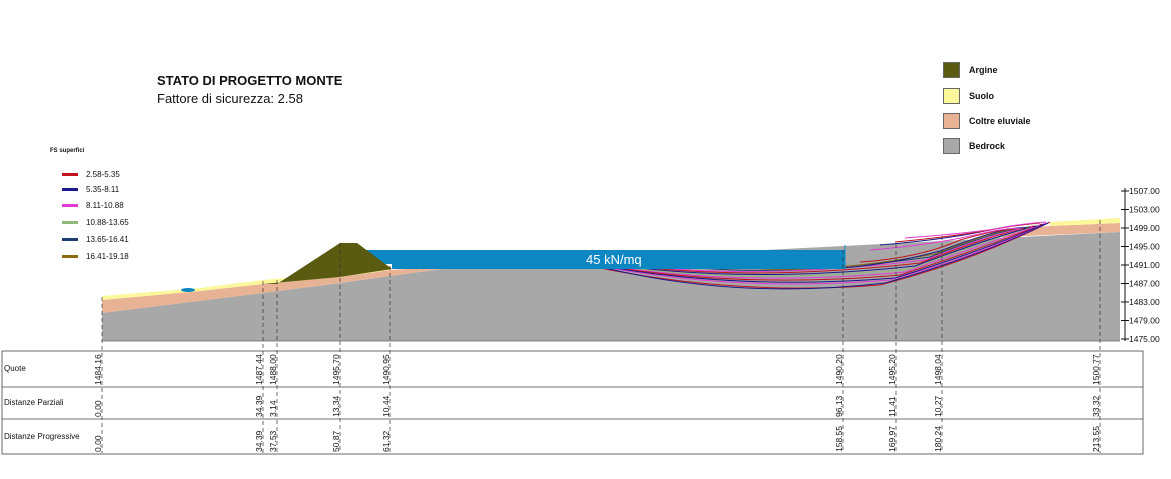 The image size is (1171, 479). Describe the element at coordinates (1096, 369) in the screenshot. I see `table-cell-quota: 1500.77` at that location.